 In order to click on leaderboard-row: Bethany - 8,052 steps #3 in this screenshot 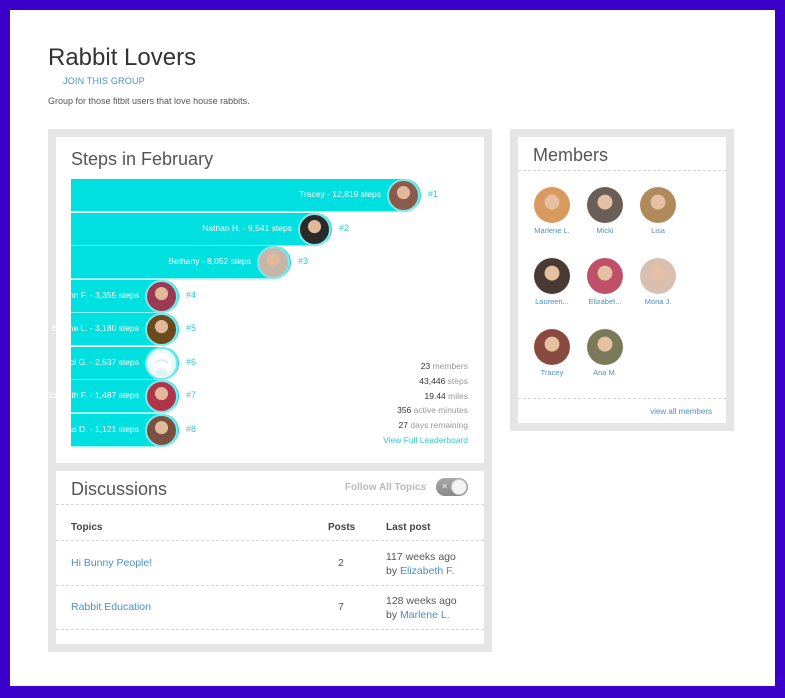, I will do `click(271, 262)`.